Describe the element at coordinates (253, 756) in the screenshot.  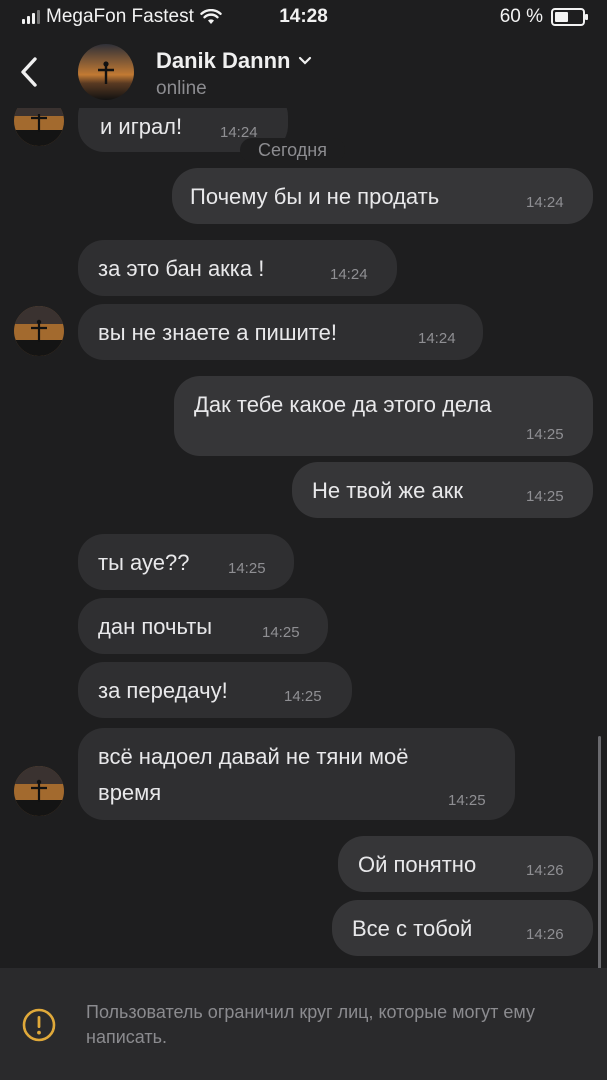
I see `message-text-line1: всё надоел давай не тяни моё` at that location.